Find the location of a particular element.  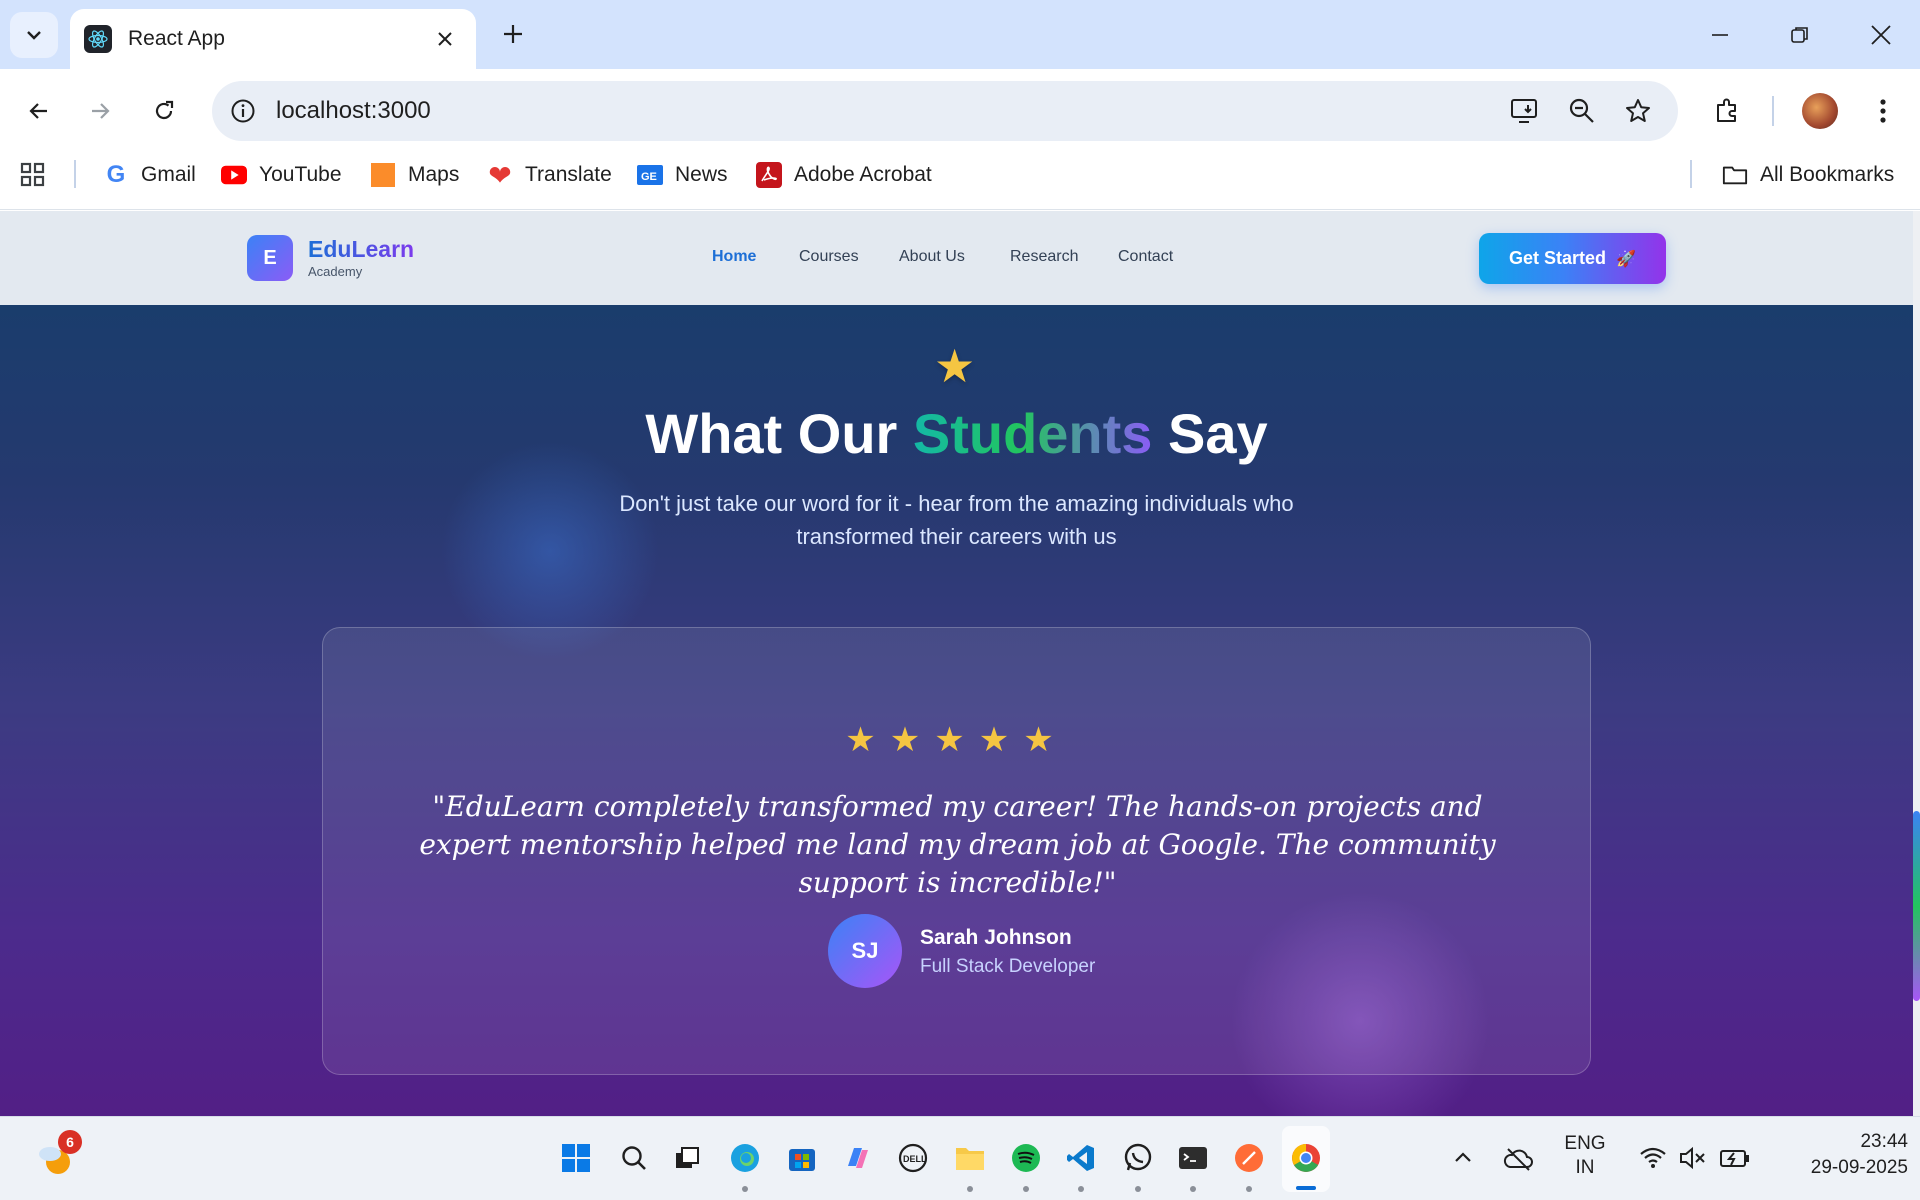

rocket-icon: 🚀 is located at coordinates (1626, 259).